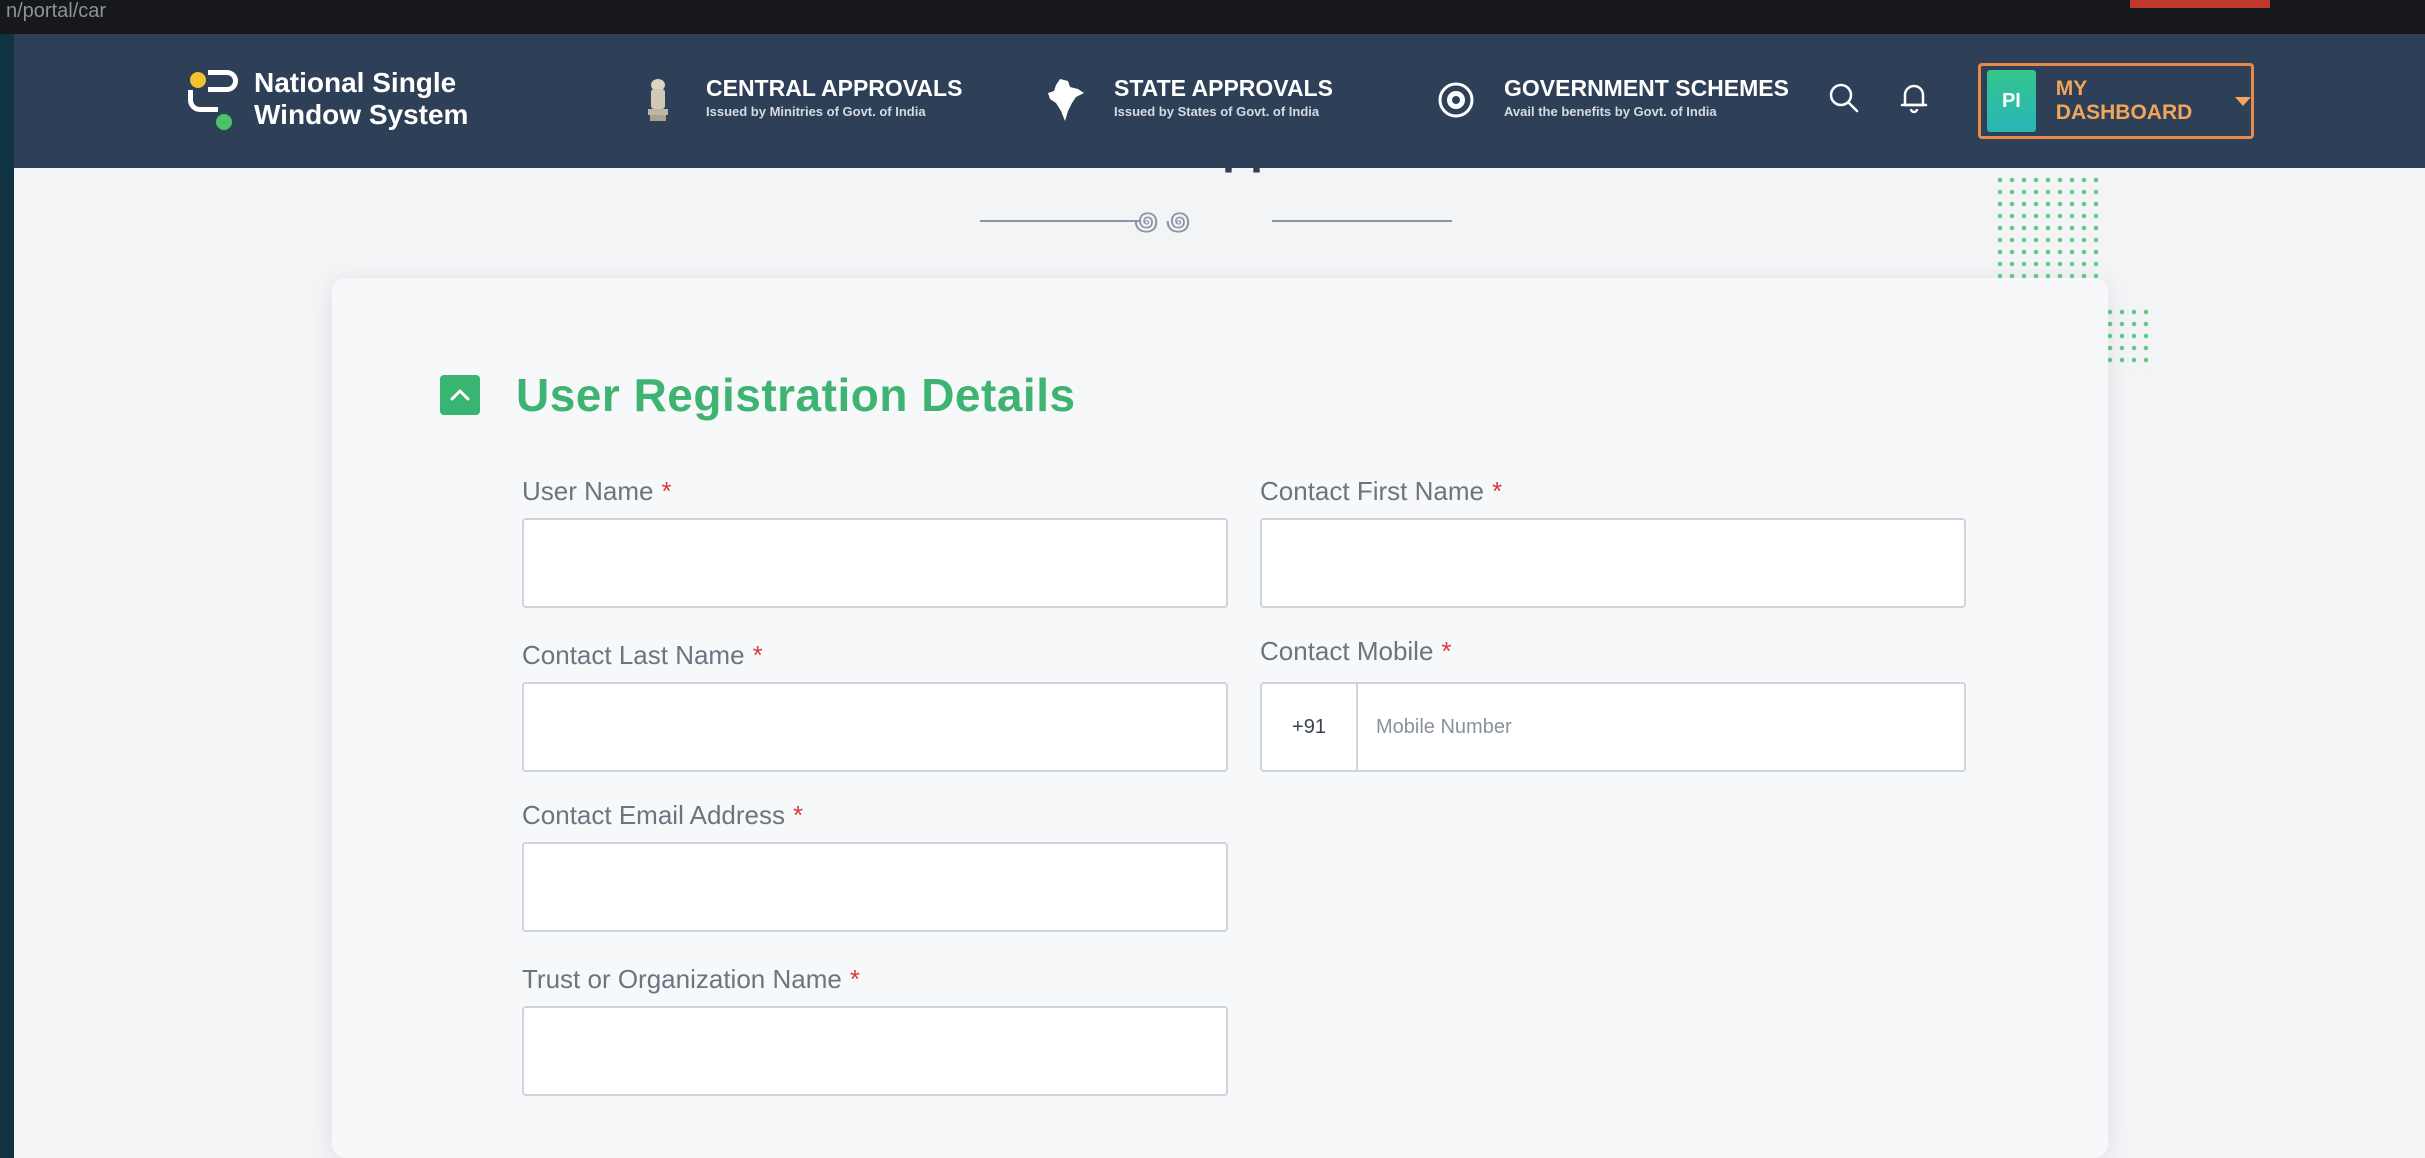  What do you see at coordinates (633, 655) in the screenshot?
I see `label-text: Contact Last Name` at bounding box center [633, 655].